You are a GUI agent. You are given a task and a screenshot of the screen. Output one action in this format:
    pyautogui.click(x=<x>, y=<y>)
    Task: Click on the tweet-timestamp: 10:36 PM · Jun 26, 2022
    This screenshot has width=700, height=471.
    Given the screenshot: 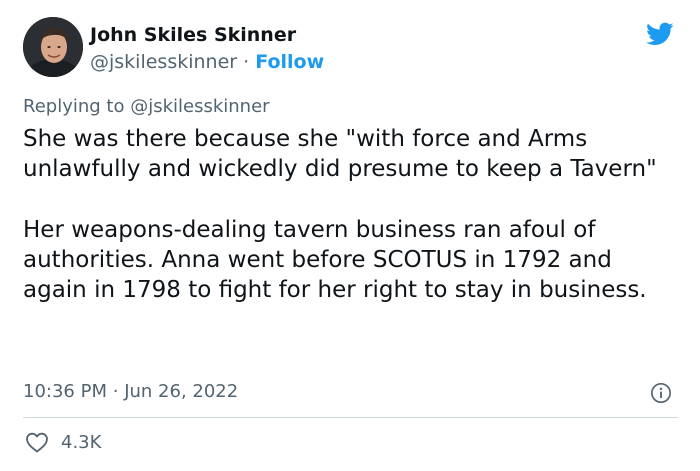 What is the action you would take?
    pyautogui.click(x=130, y=392)
    